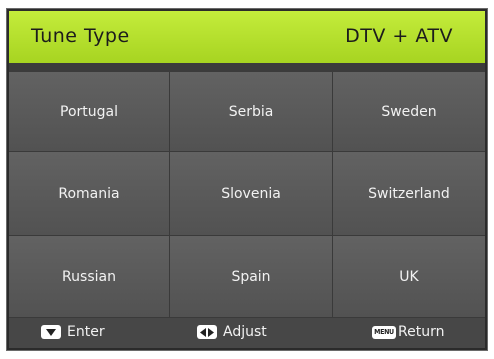 This screenshot has width=494, height=359. I want to click on country-cell: Switzerland, so click(409, 194).